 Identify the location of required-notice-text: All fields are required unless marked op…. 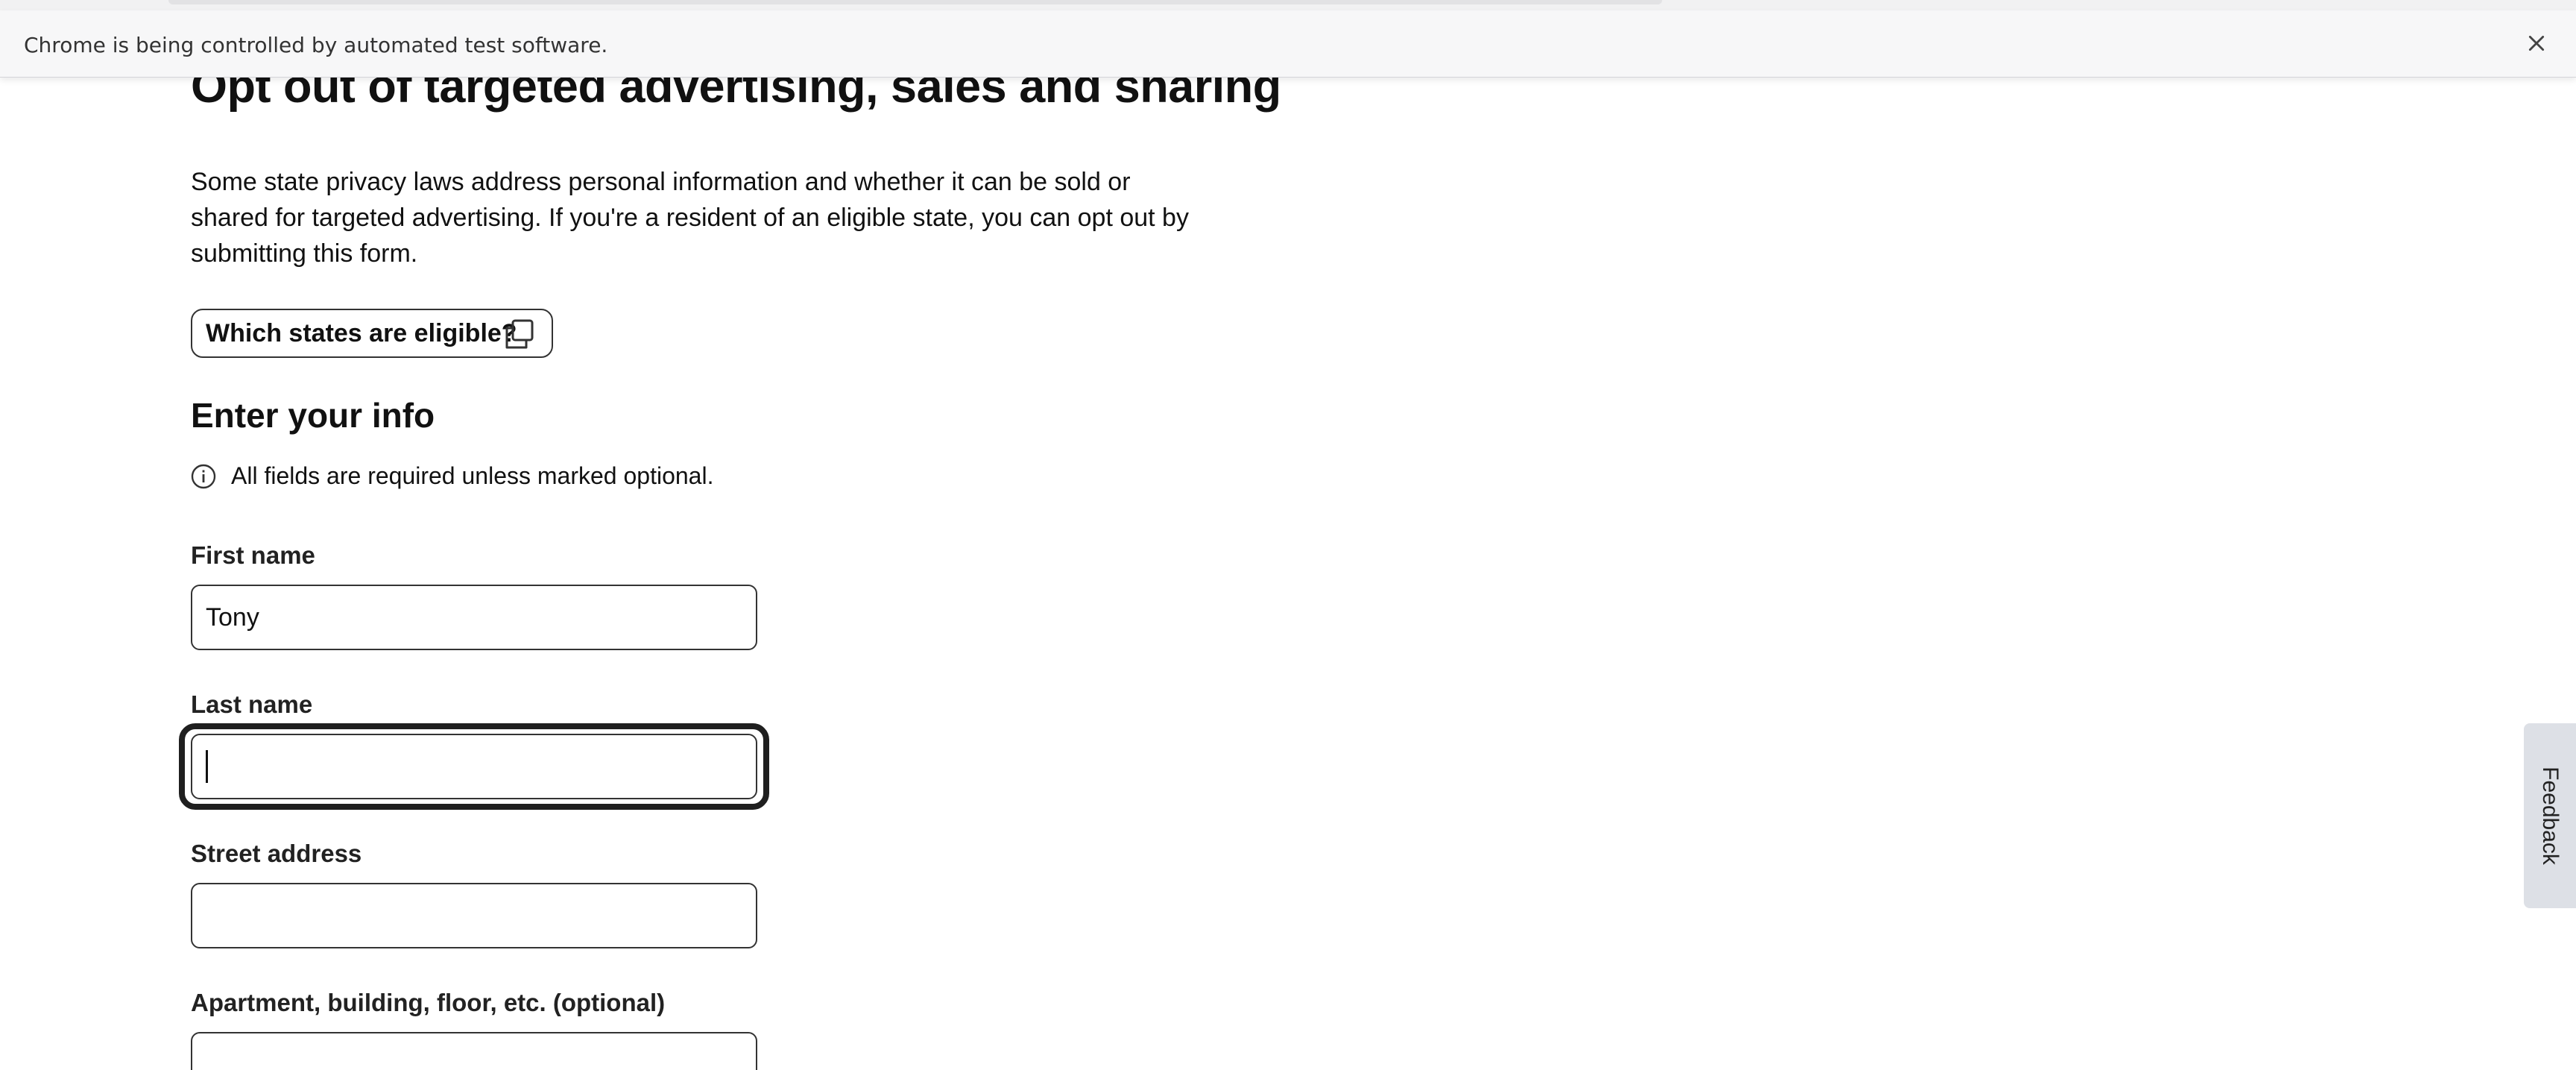
(472, 475).